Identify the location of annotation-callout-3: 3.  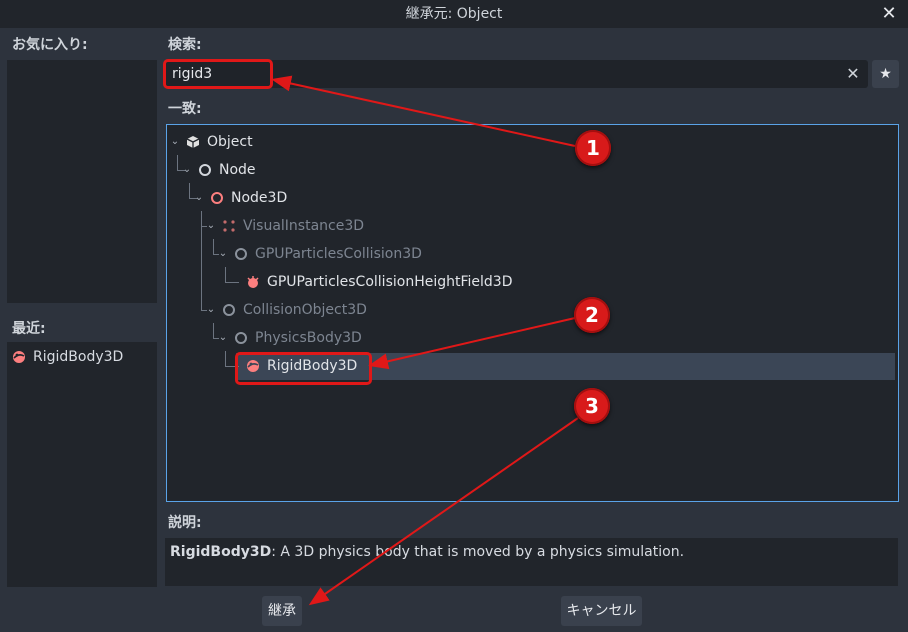
(592, 406).